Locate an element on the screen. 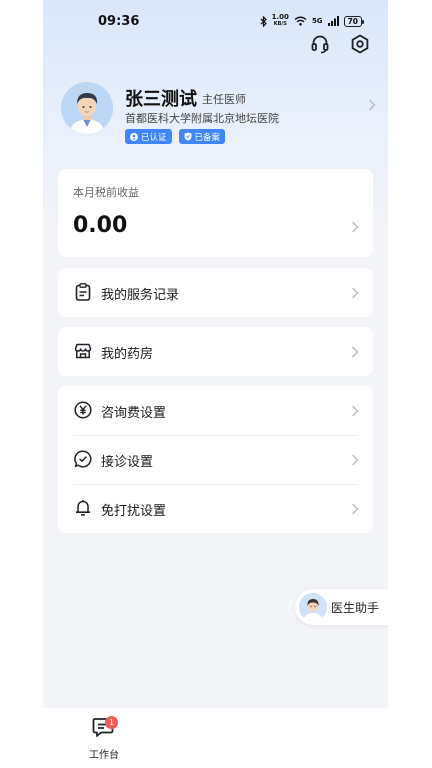  tab-workbench: 1 工作台 is located at coordinates (104, 739).